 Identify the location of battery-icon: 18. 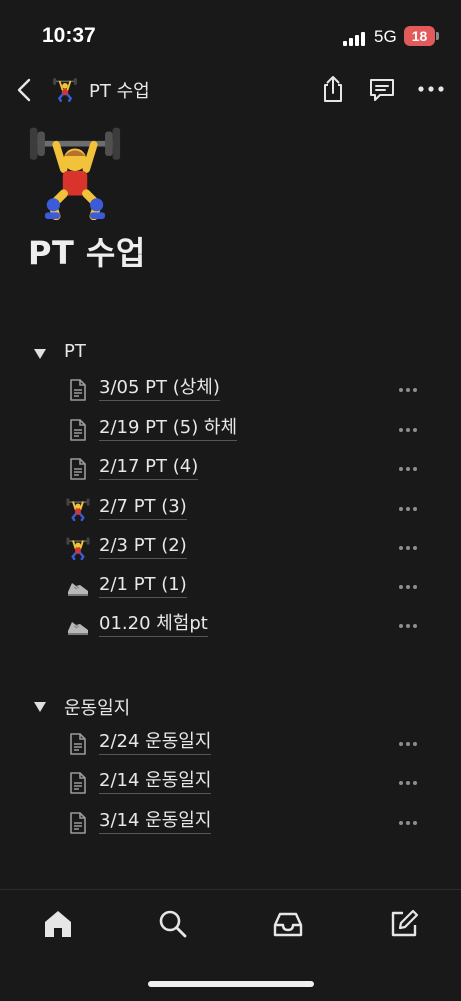
(419, 36).